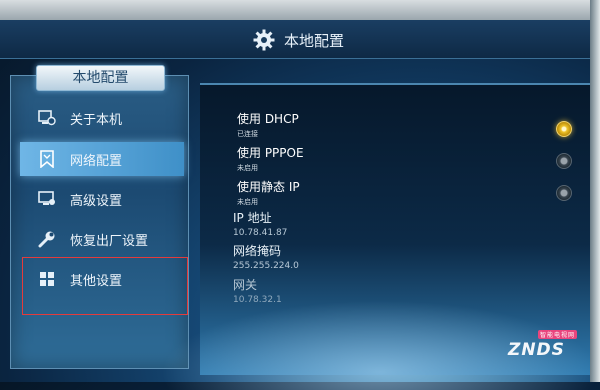 The width and height of the screenshot is (600, 390). What do you see at coordinates (100, 78) in the screenshot?
I see `sidebar-tab: 本地配置` at bounding box center [100, 78].